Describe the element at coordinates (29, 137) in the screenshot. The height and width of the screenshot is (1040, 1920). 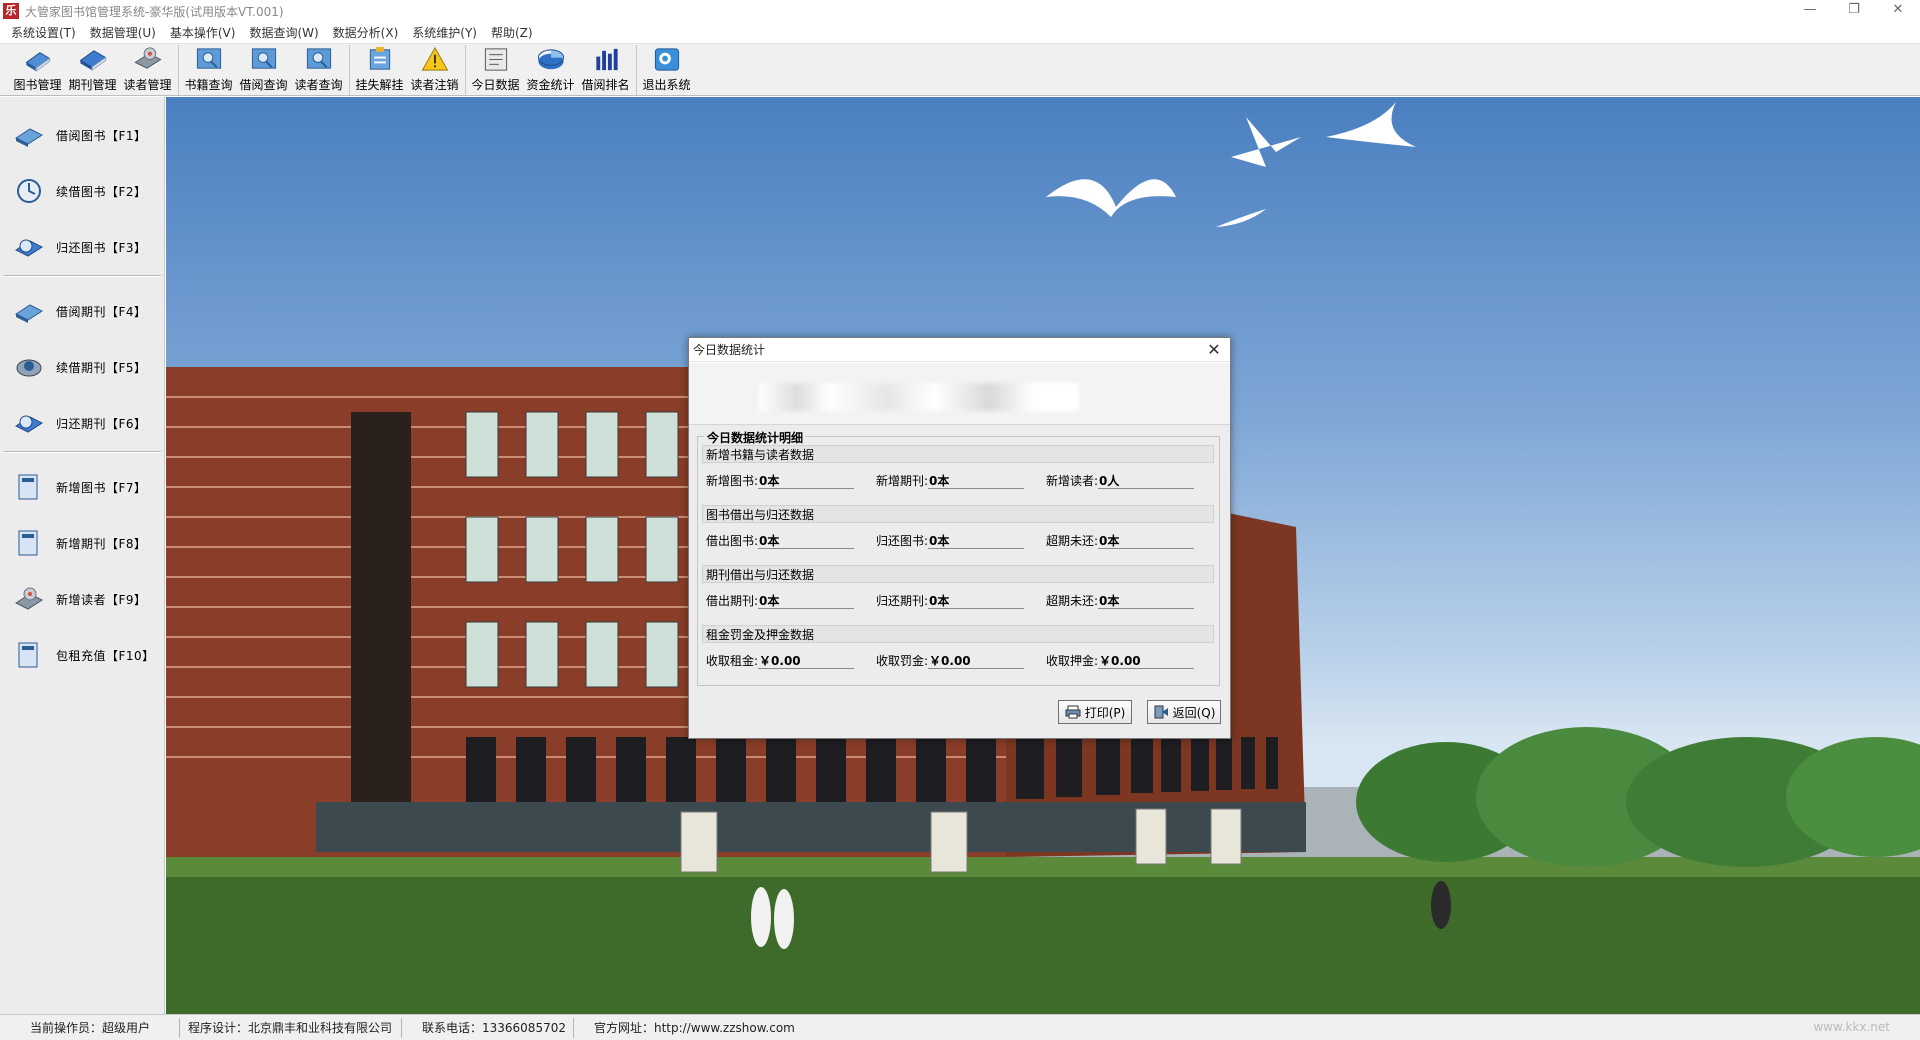
I see `borrow-book-icon` at that location.